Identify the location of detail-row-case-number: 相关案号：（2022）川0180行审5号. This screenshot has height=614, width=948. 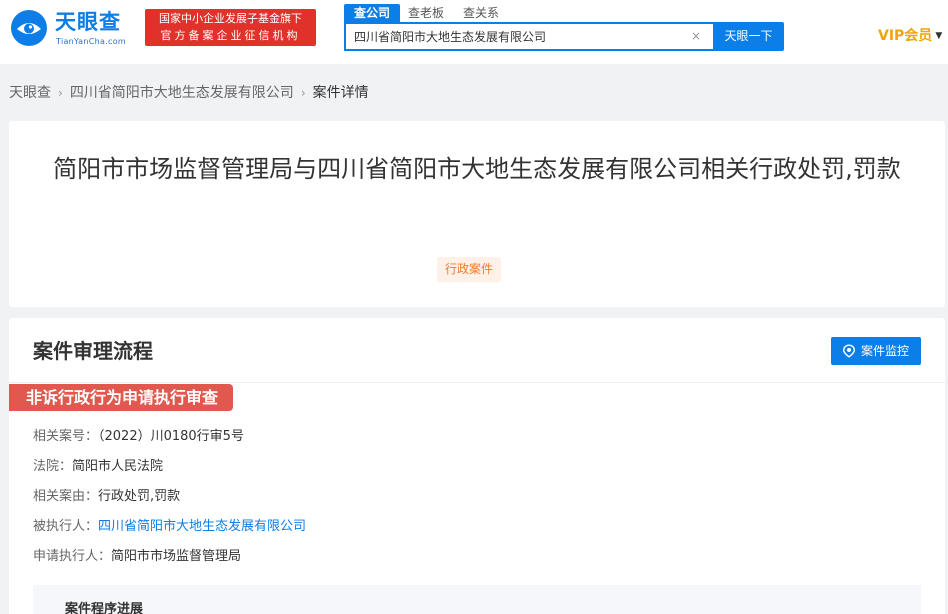
(138, 437).